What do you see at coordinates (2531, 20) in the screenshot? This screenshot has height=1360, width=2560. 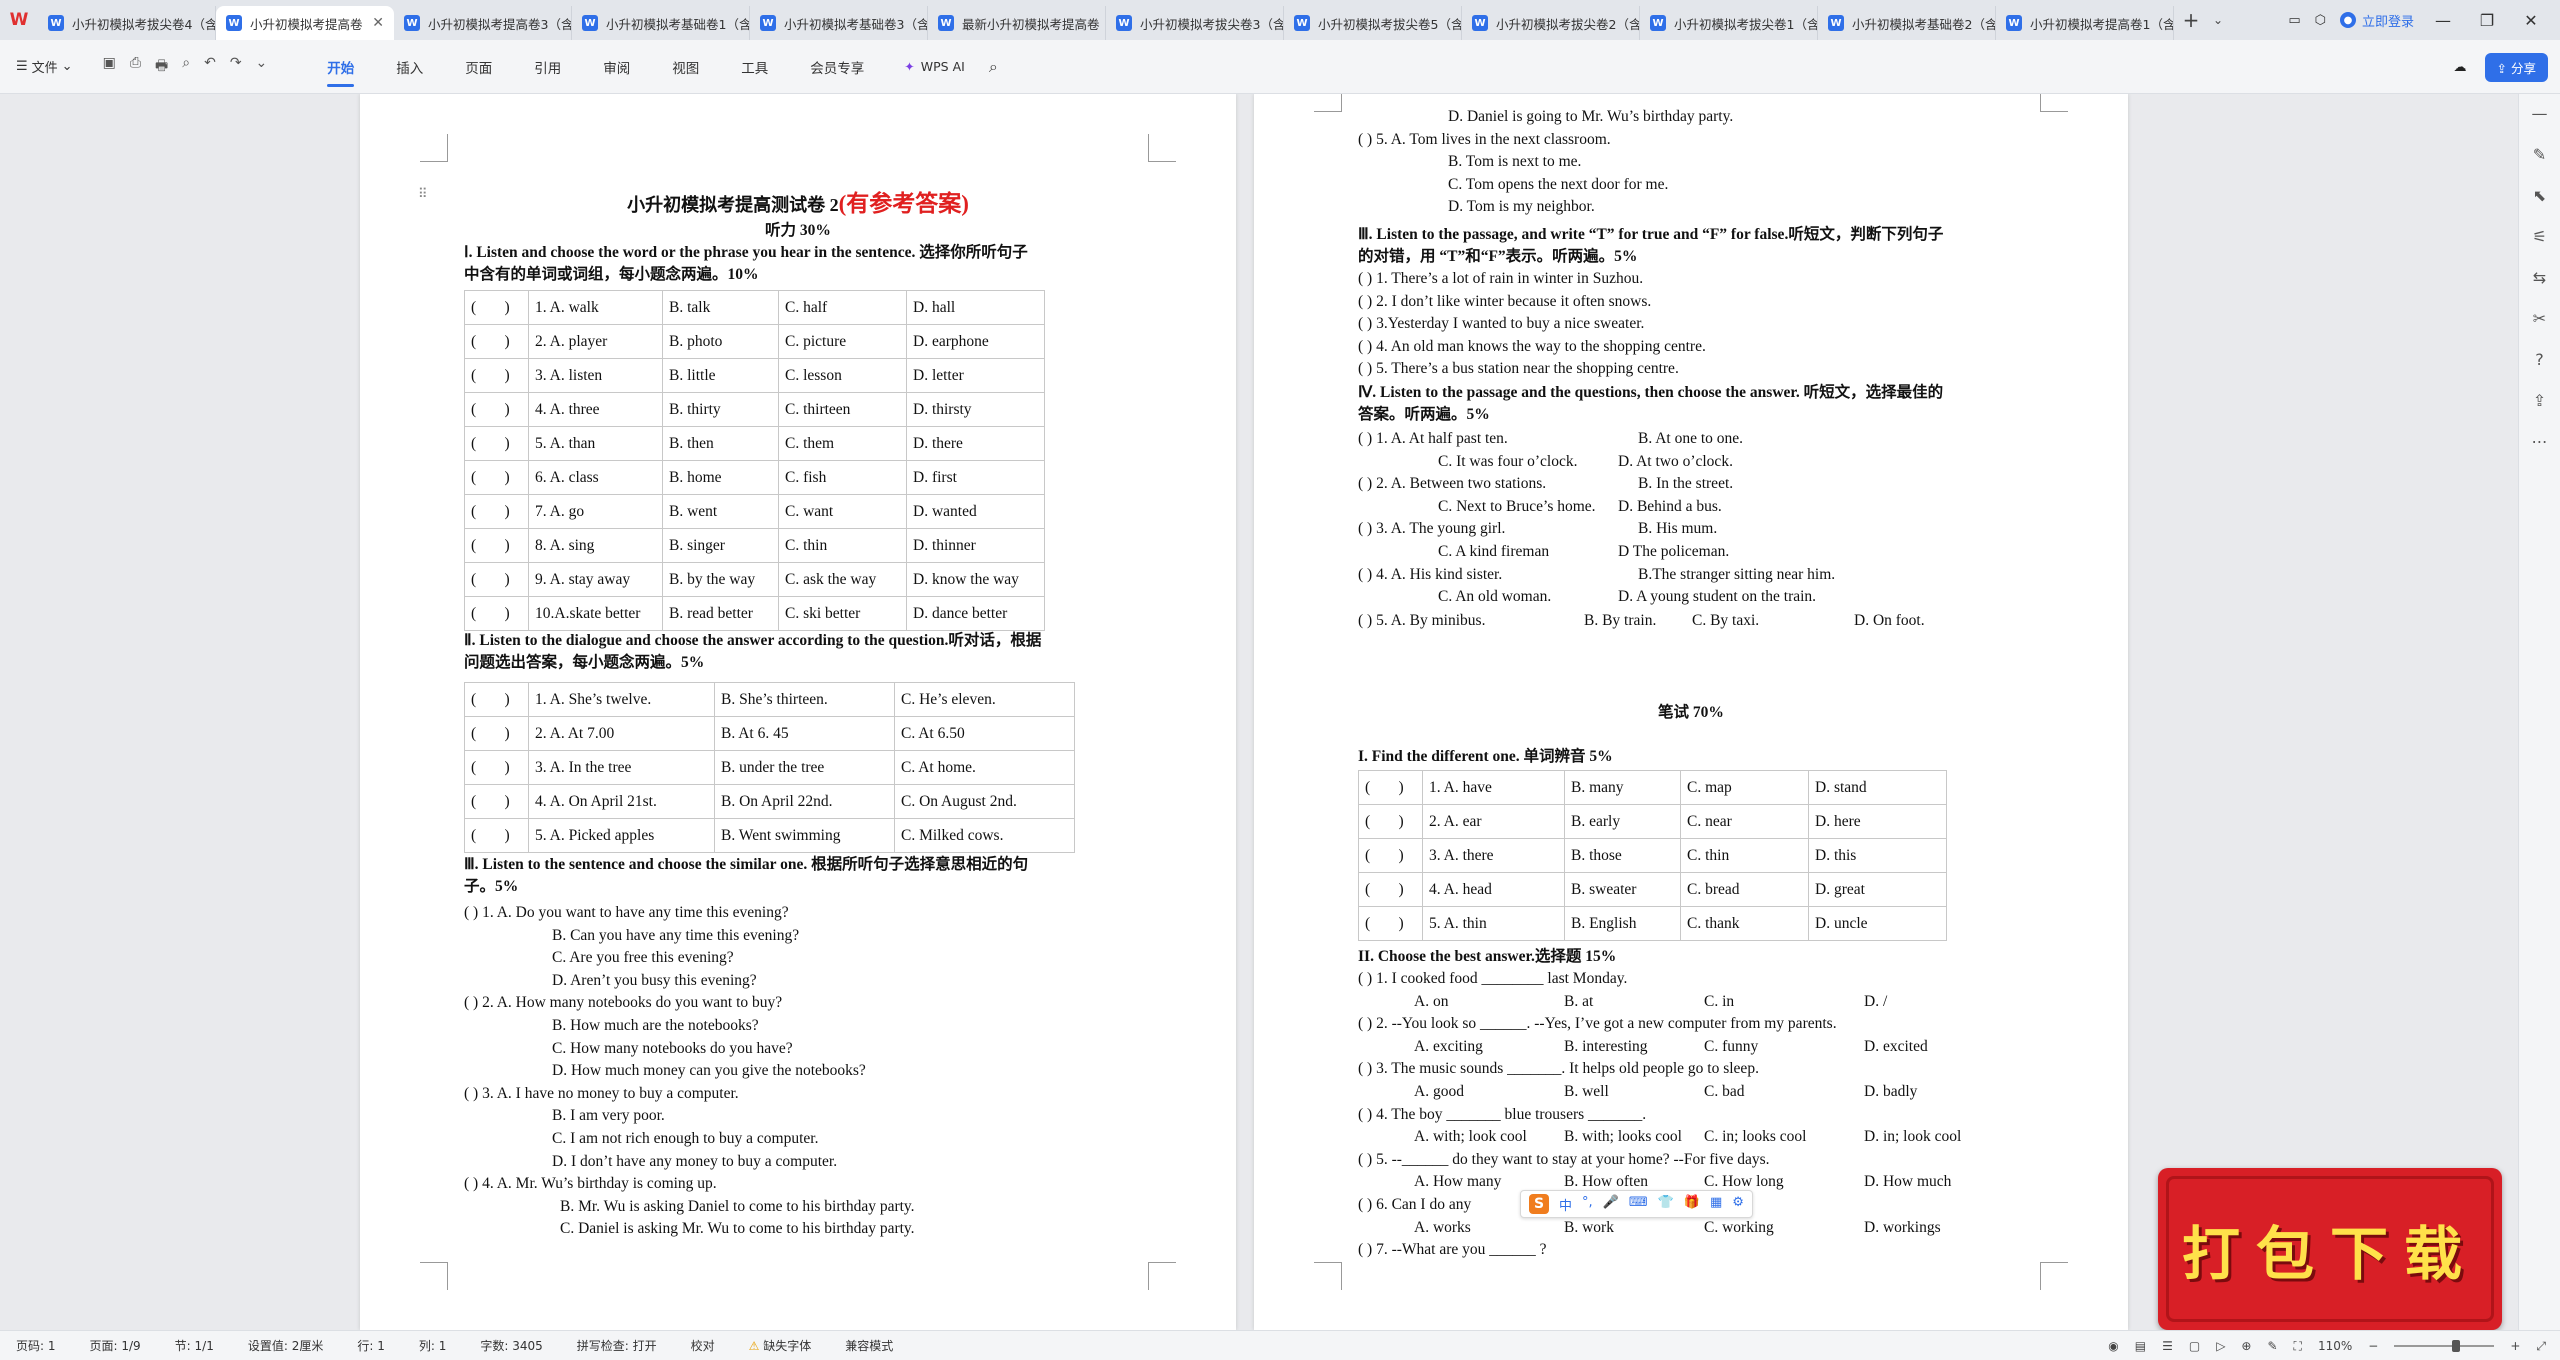 I see `close-button: ✕` at bounding box center [2531, 20].